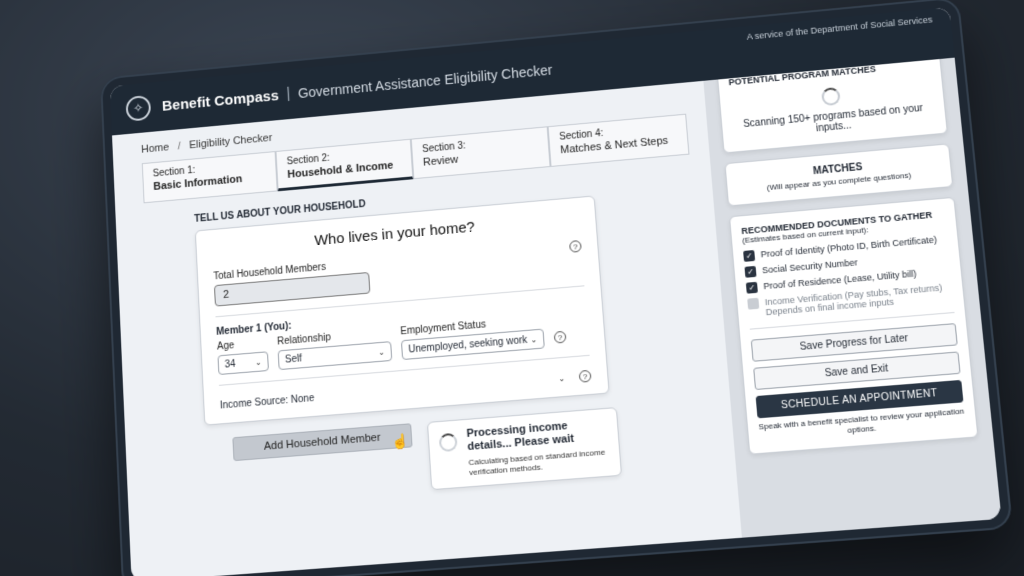 Image resolution: width=1024 pixels, height=576 pixels. I want to click on age-label: Age, so click(225, 346).